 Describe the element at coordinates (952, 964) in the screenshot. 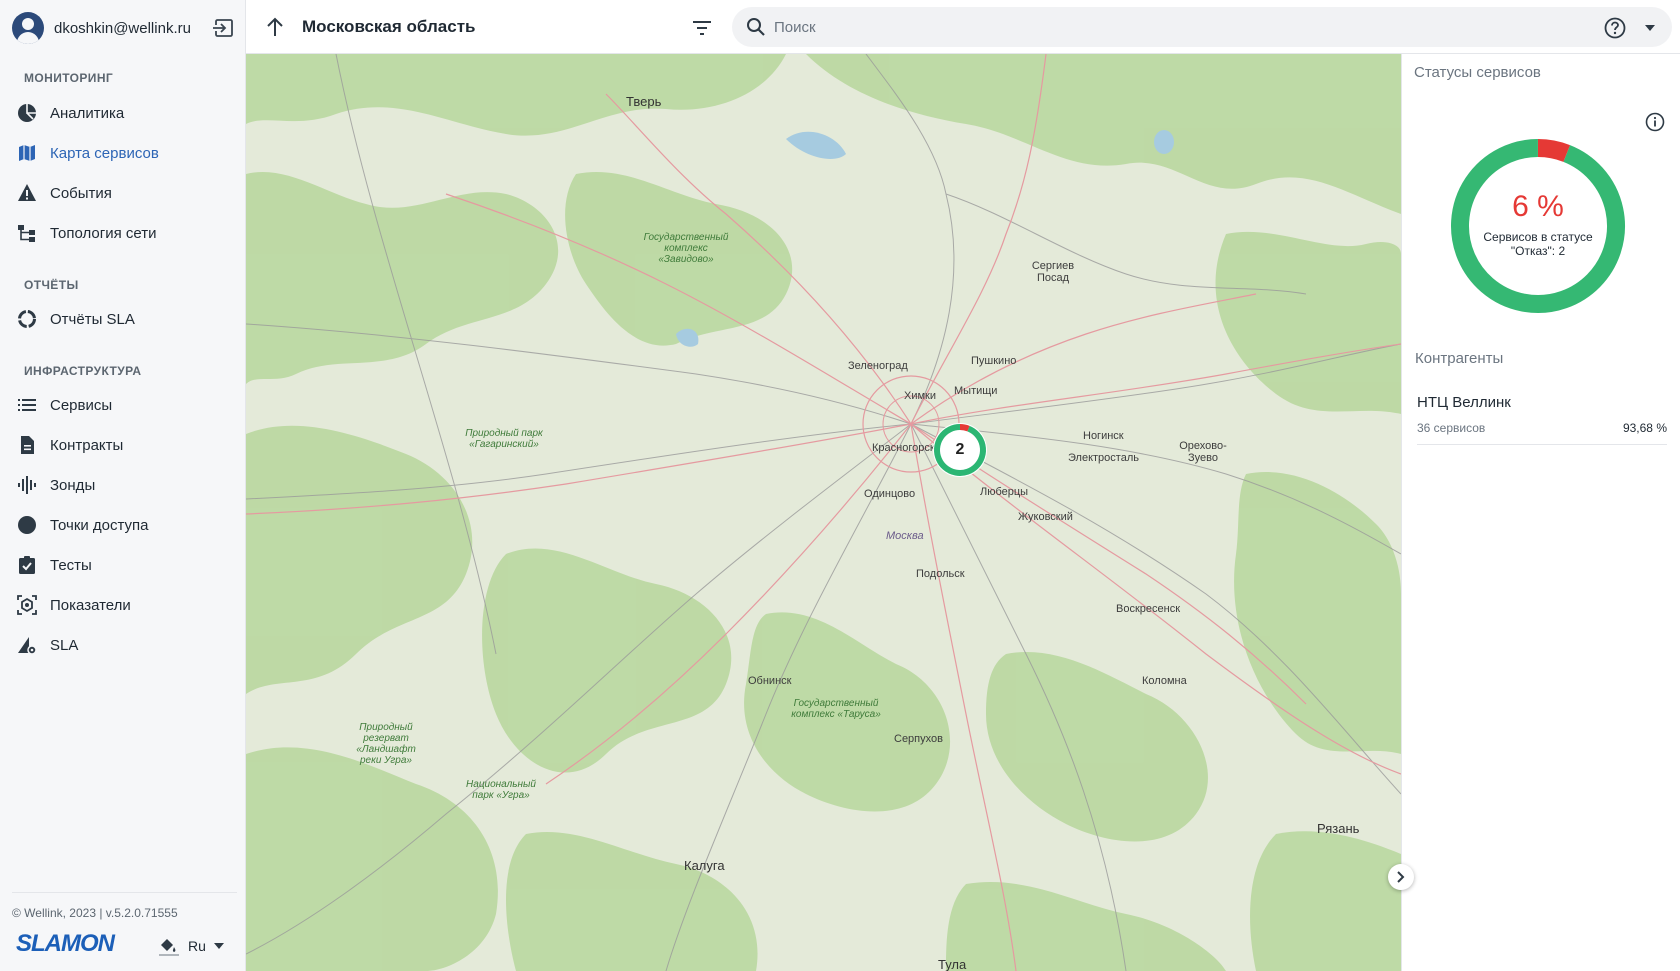

I see `map-city-label: Тула` at that location.